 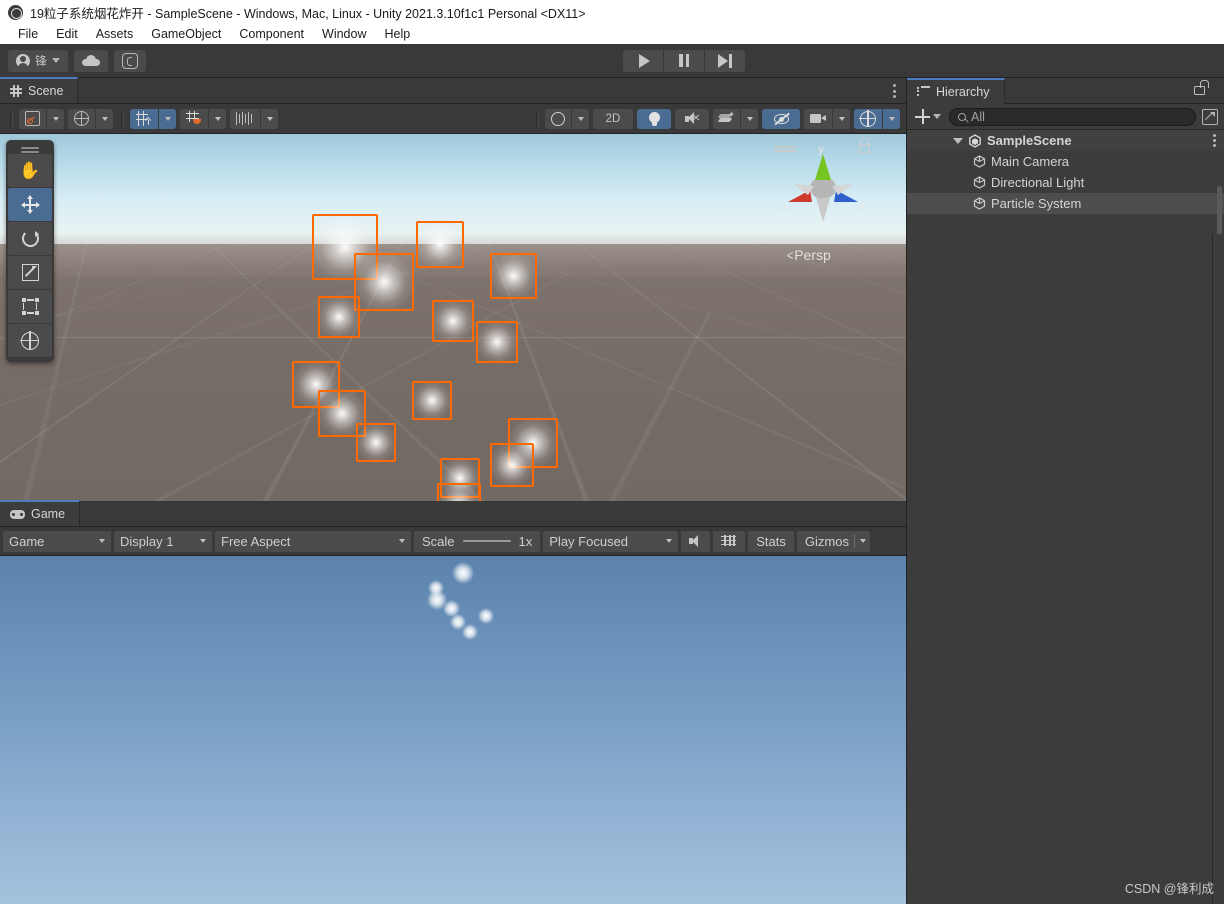 What do you see at coordinates (725, 60) in the screenshot?
I see `step-button` at bounding box center [725, 60].